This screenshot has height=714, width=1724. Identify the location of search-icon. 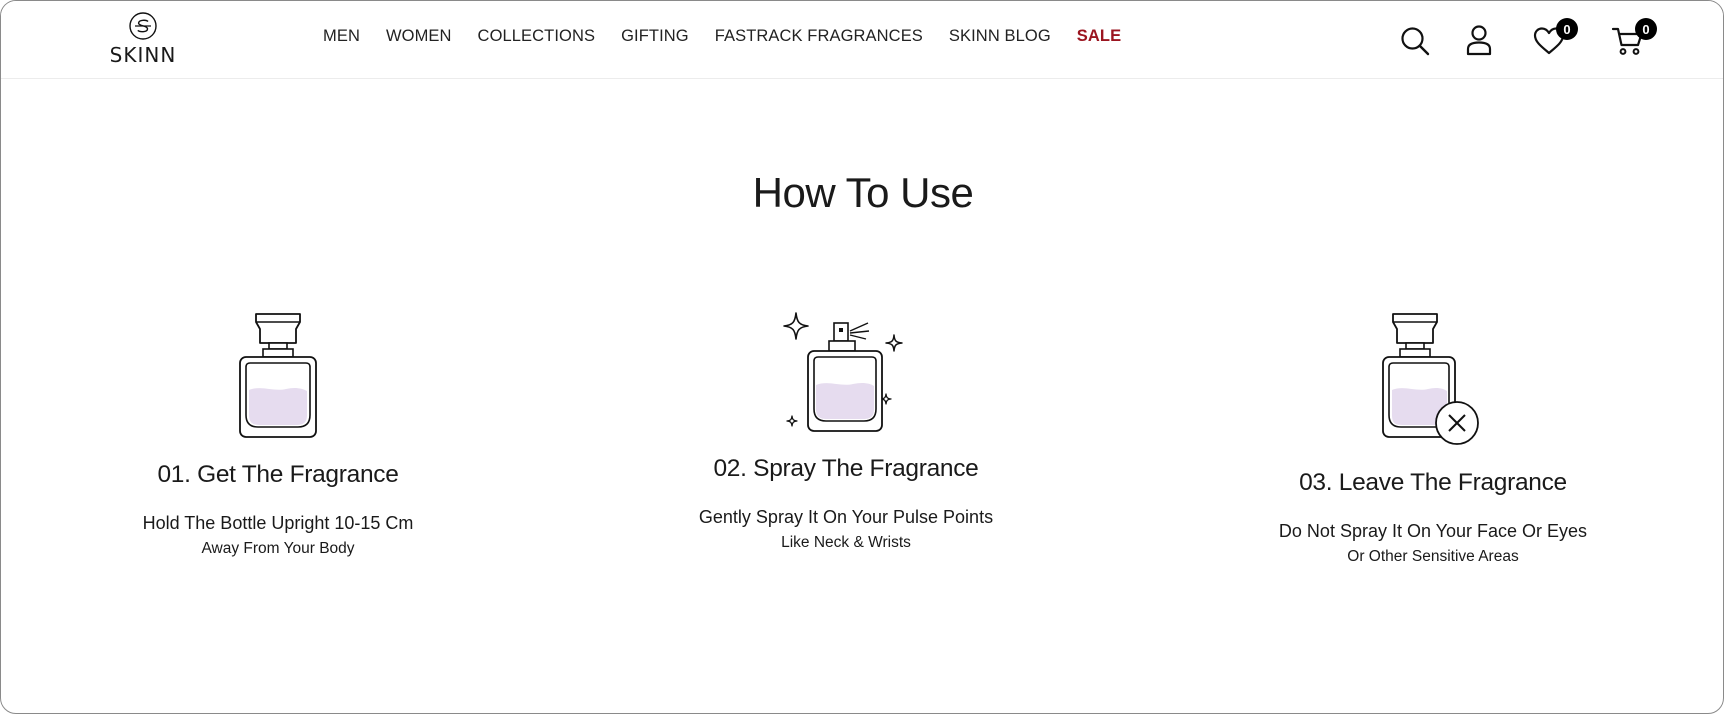
(1415, 41).